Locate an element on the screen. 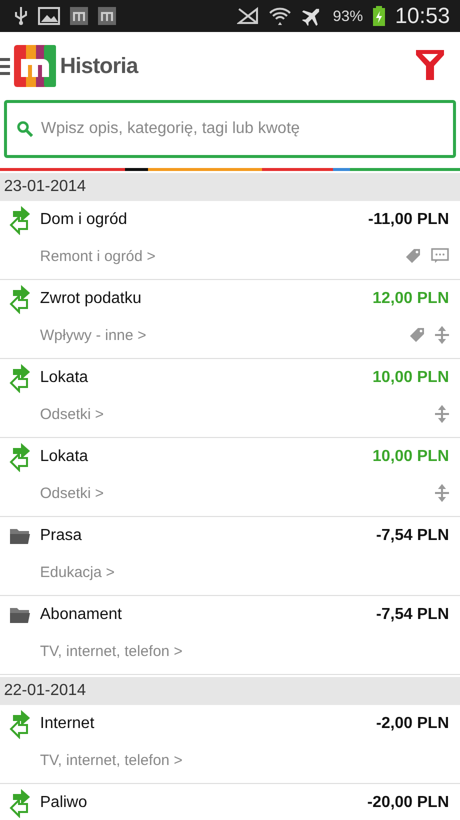  date-header: 22-01-2014 is located at coordinates (230, 691).